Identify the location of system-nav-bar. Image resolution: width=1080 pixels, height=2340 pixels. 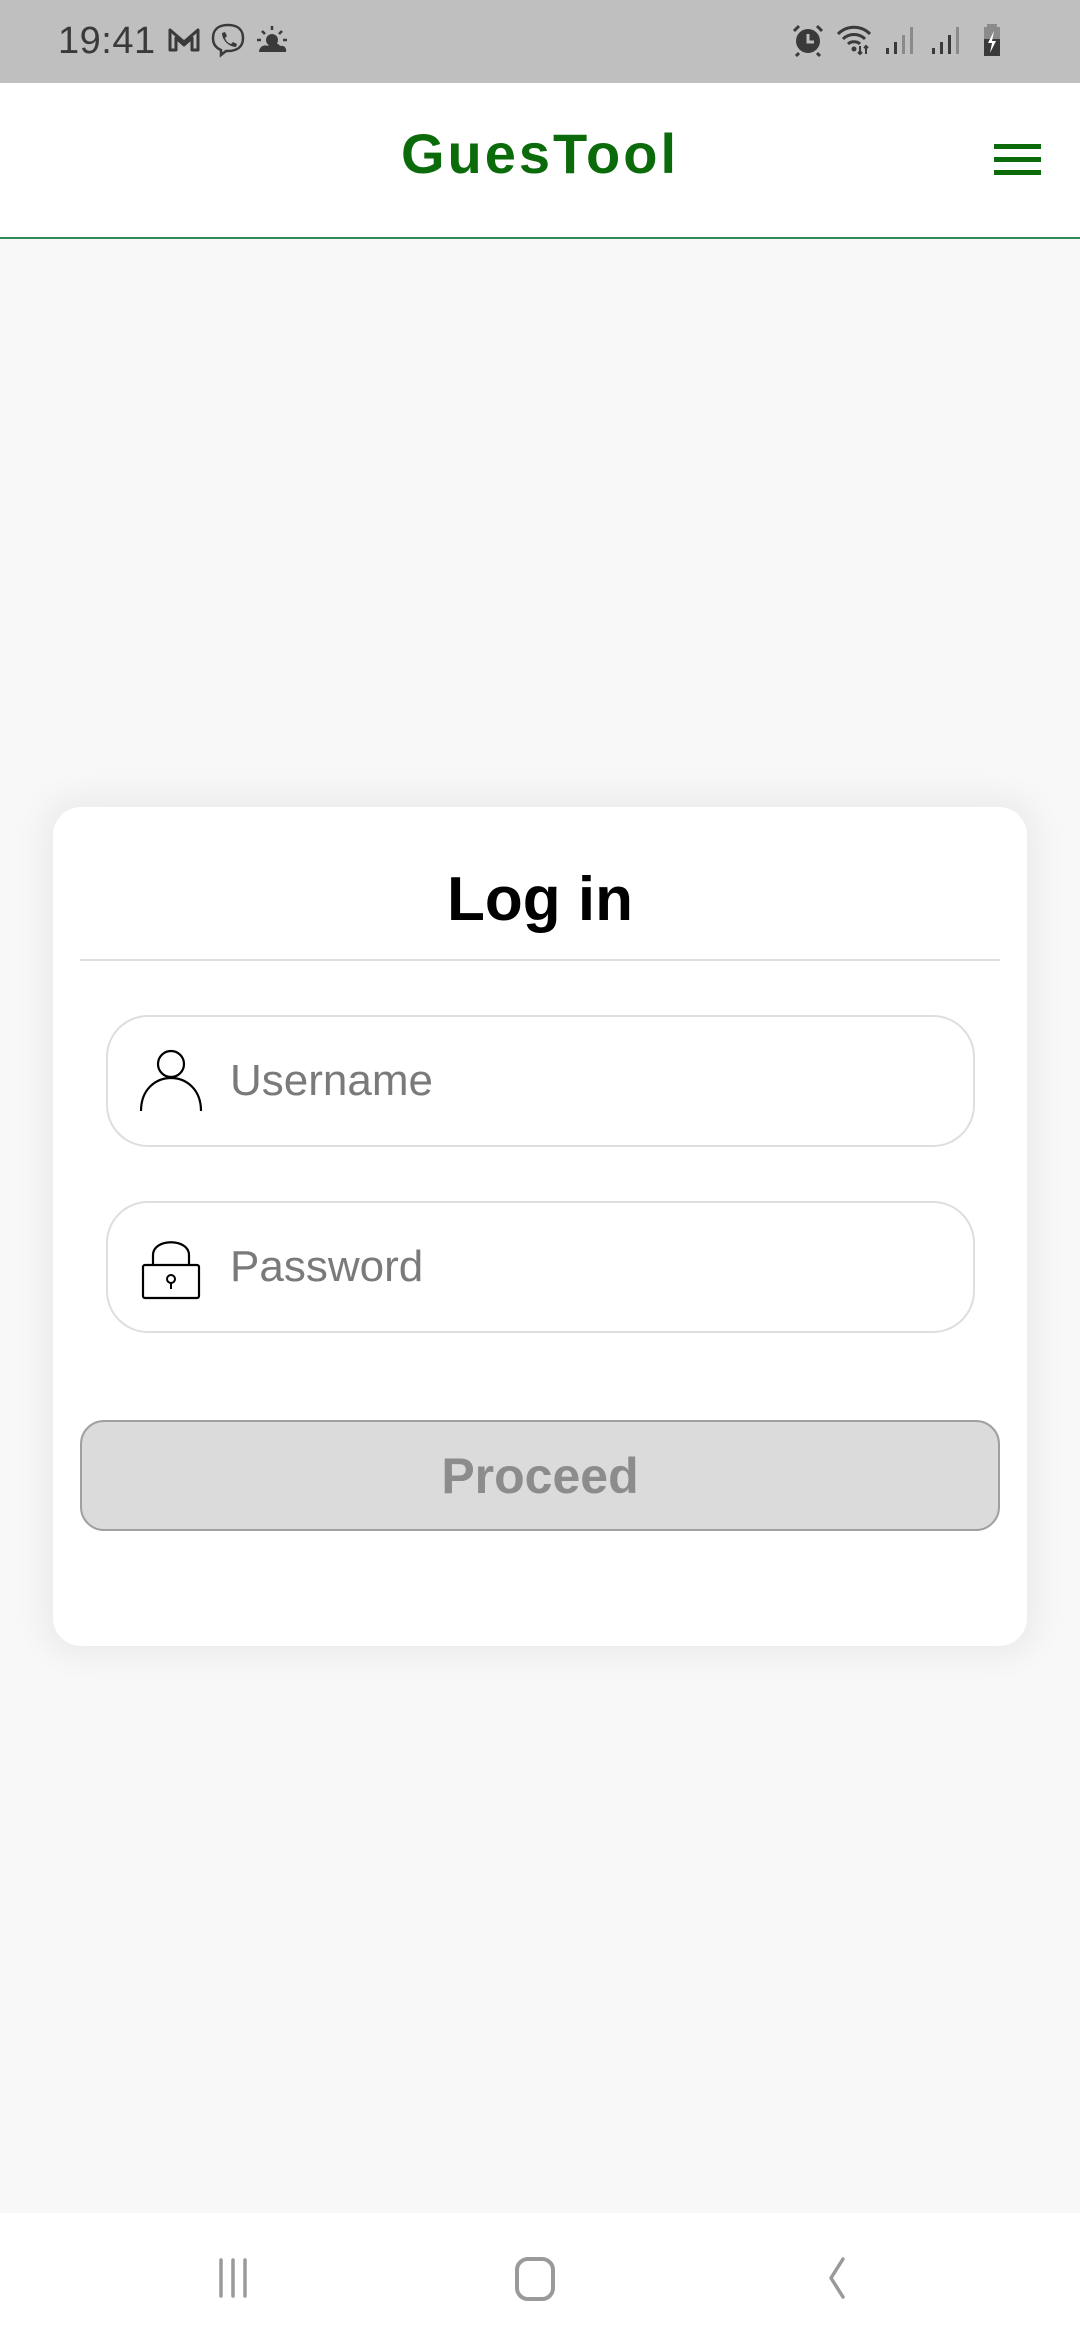
(540, 2276).